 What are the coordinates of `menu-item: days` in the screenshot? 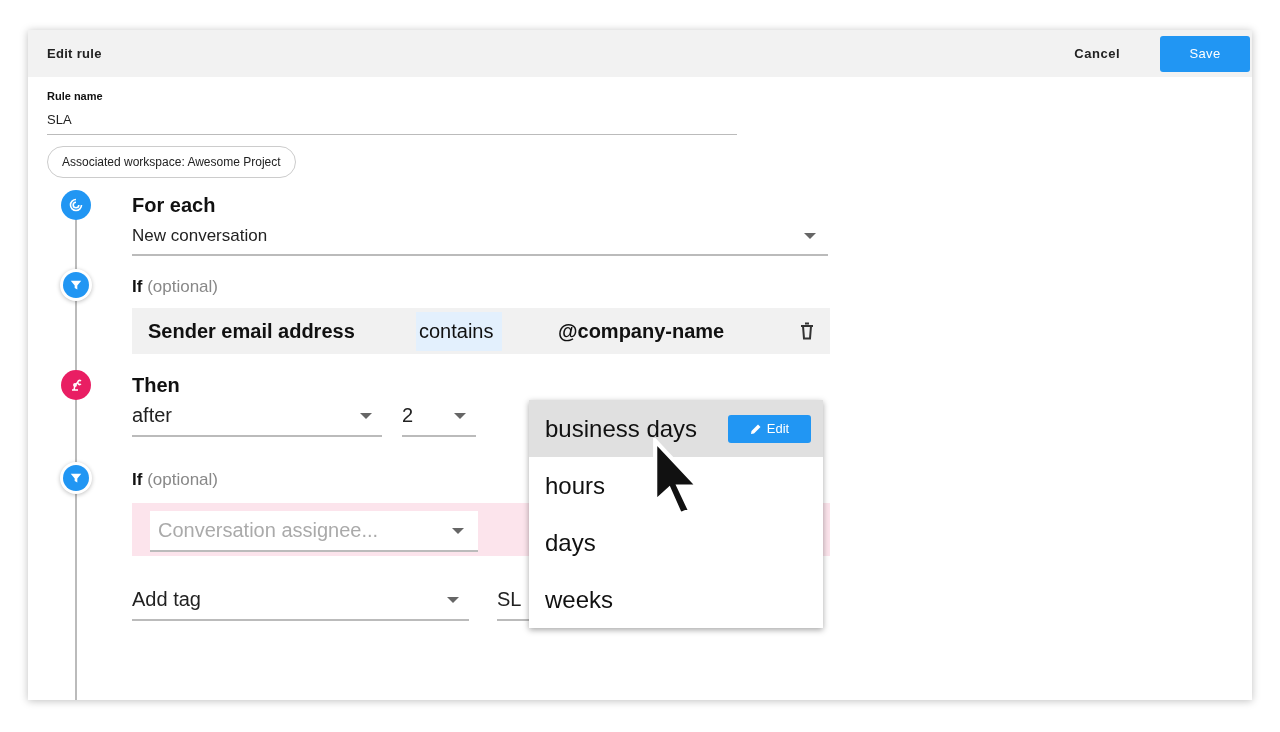 It's located at (676, 542).